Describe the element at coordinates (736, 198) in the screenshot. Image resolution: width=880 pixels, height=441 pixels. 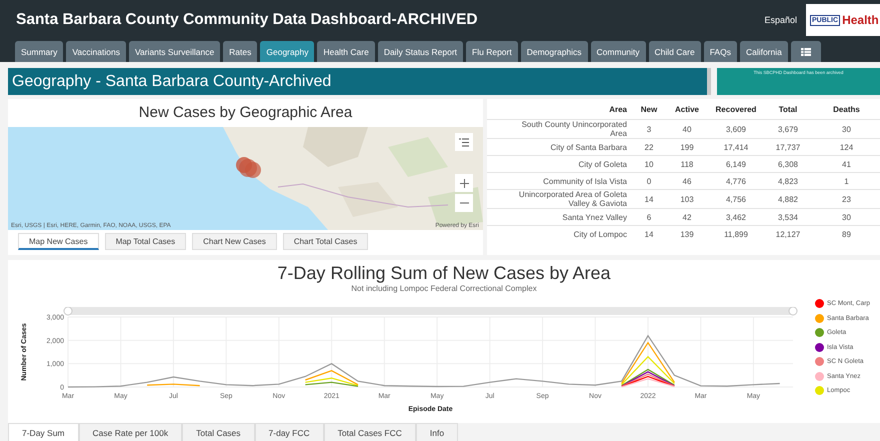
I see `table-cell: 4,756` at that location.